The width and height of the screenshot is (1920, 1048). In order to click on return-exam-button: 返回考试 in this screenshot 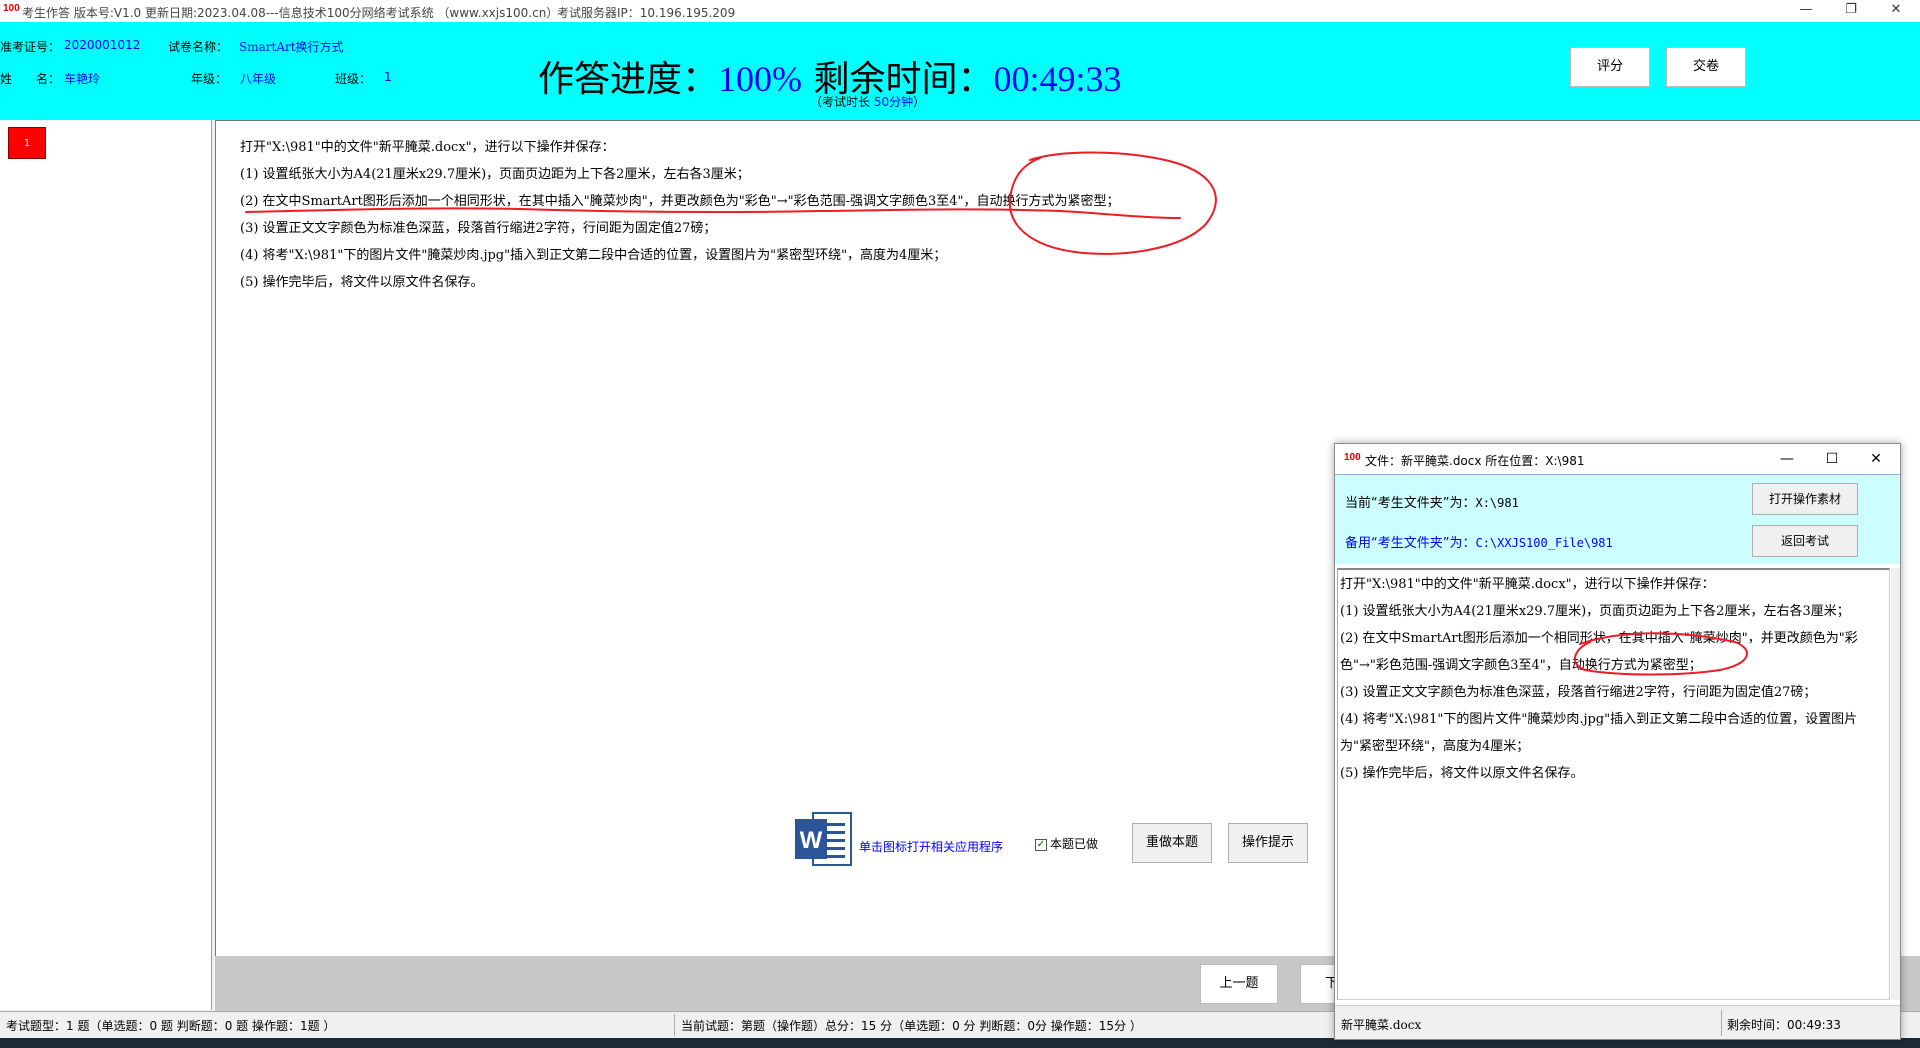, I will do `click(1805, 541)`.